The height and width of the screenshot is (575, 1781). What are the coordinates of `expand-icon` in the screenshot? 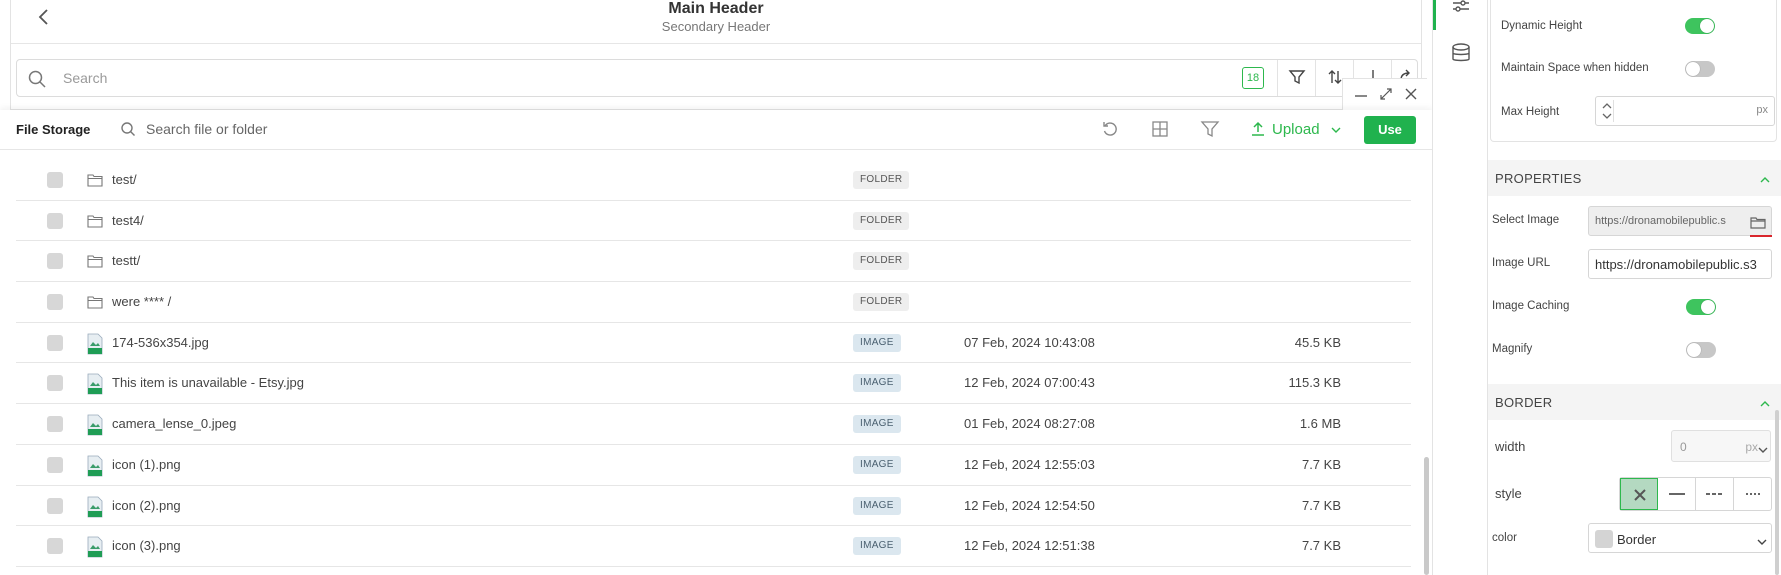 It's located at (1386, 94).